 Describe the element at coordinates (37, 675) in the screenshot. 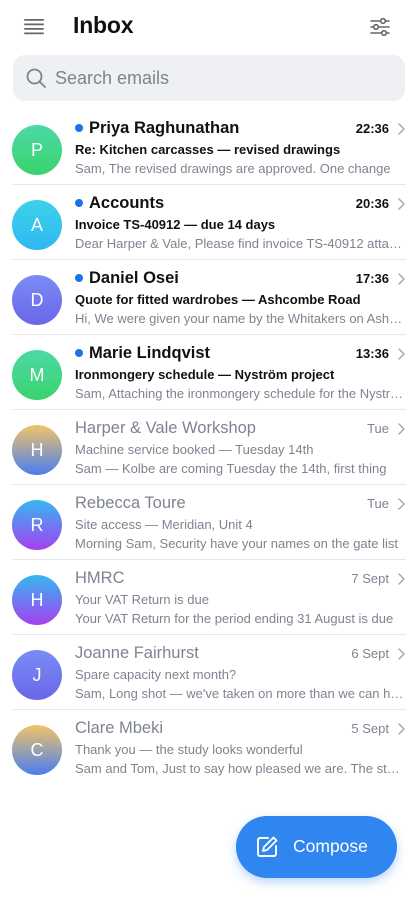

I see `avatar: J` at that location.